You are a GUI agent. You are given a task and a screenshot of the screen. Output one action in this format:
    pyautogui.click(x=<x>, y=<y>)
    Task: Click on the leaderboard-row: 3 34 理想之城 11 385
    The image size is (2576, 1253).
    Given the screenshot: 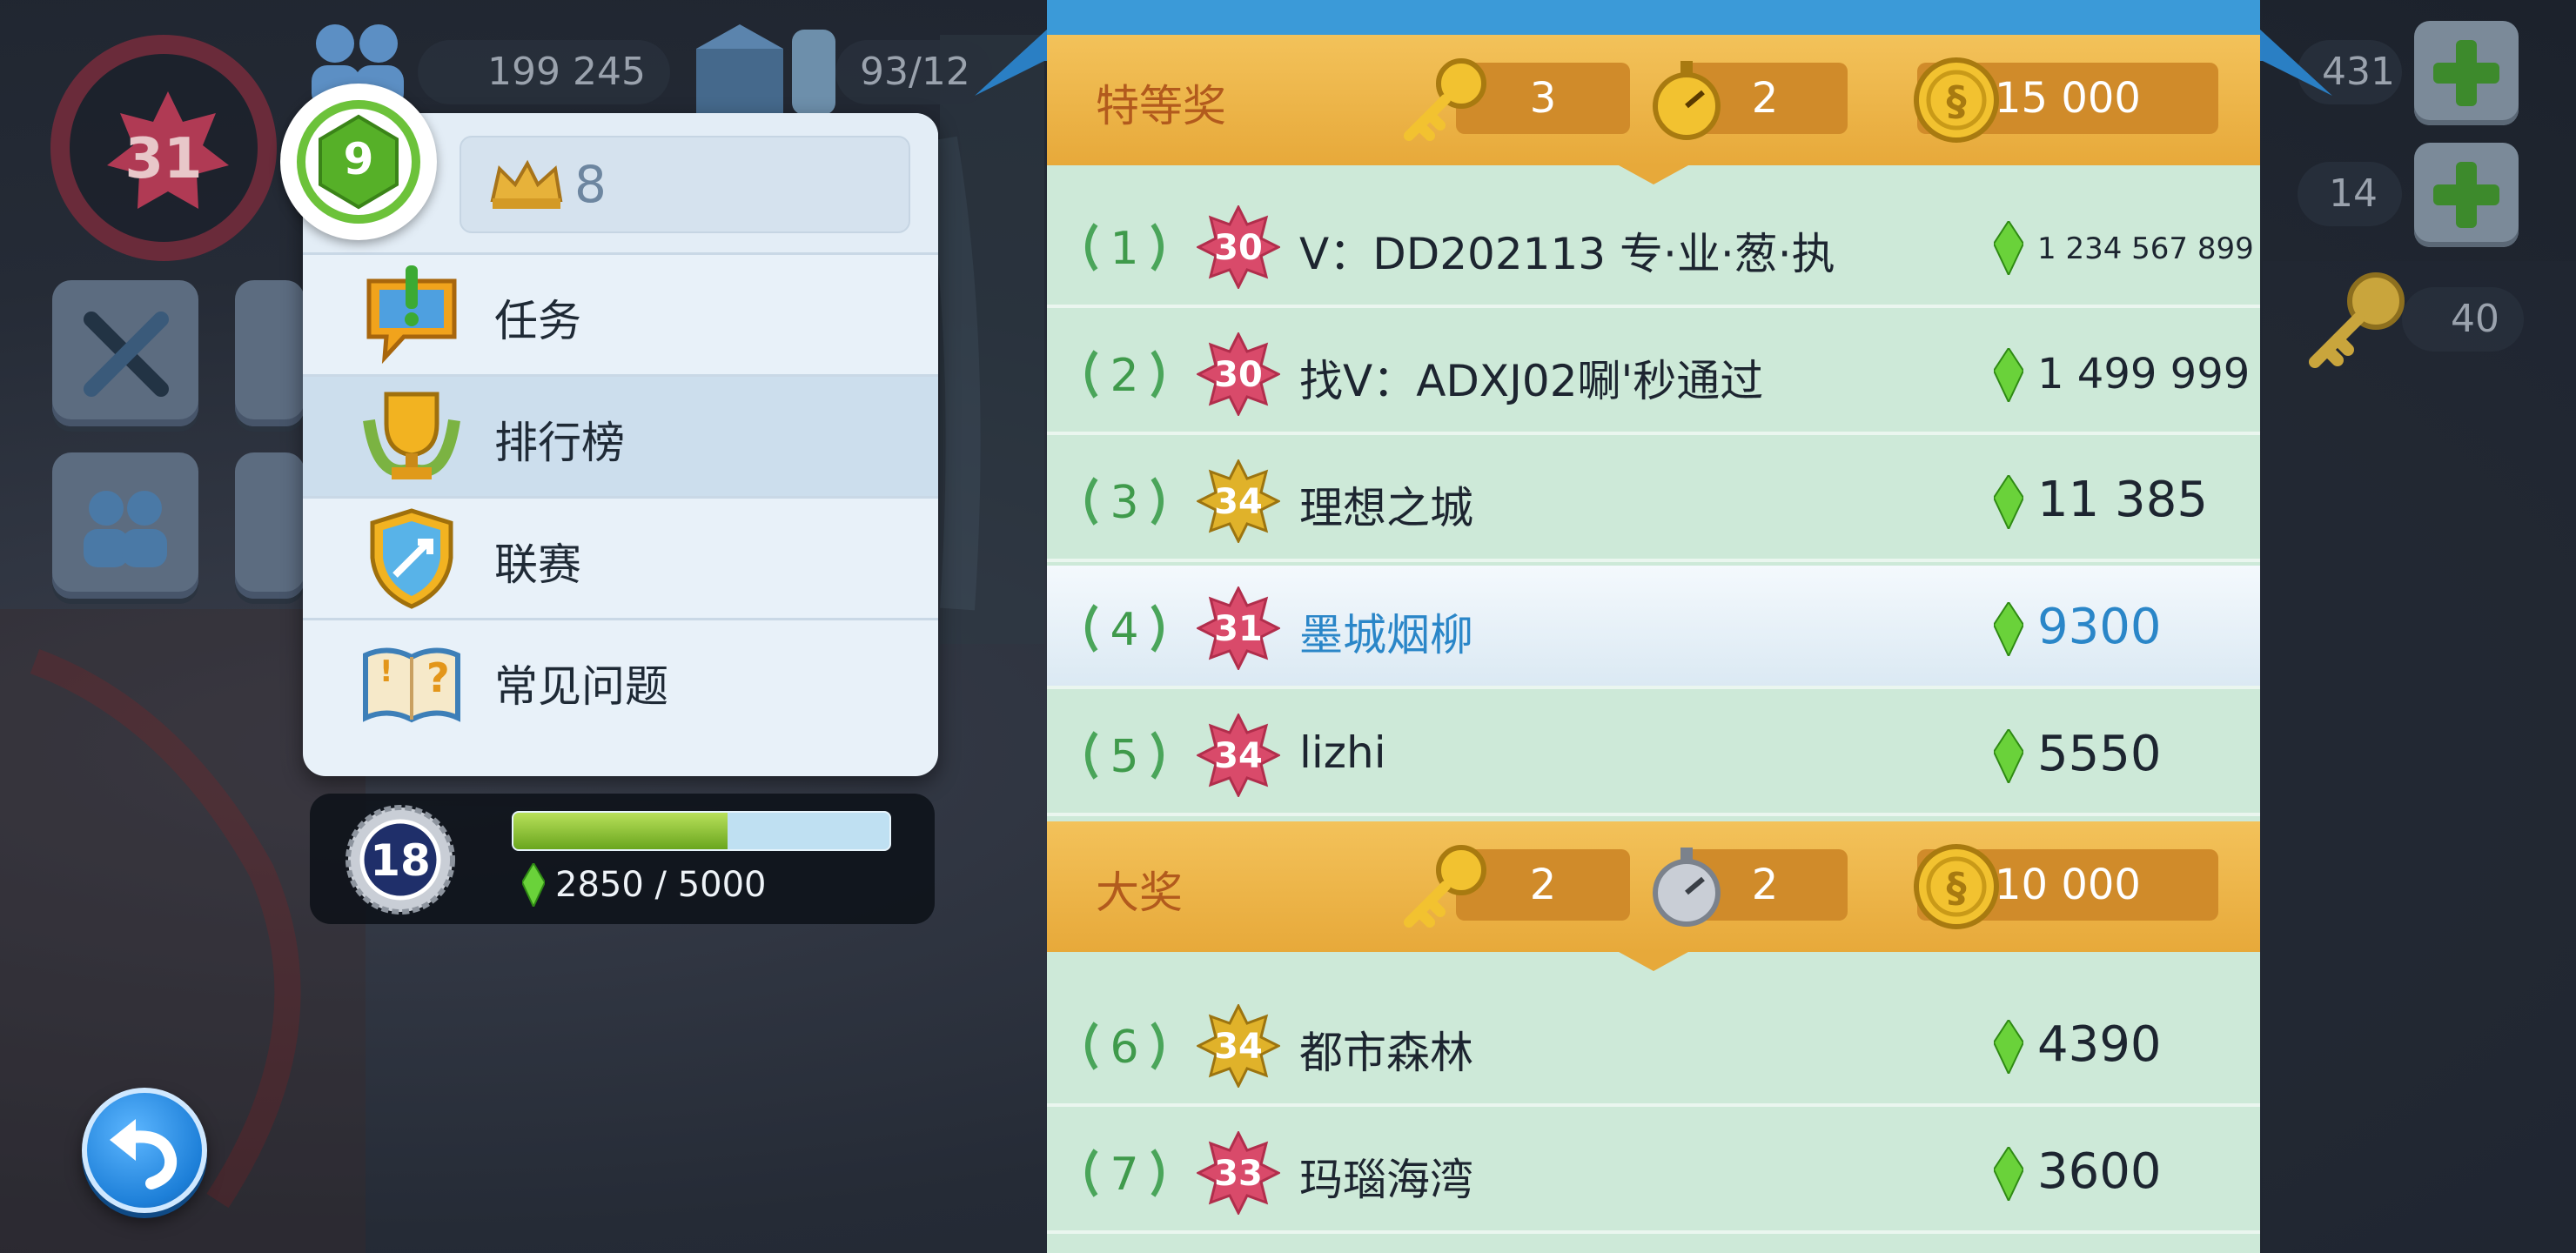 What is the action you would take?
    pyautogui.click(x=1653, y=500)
    